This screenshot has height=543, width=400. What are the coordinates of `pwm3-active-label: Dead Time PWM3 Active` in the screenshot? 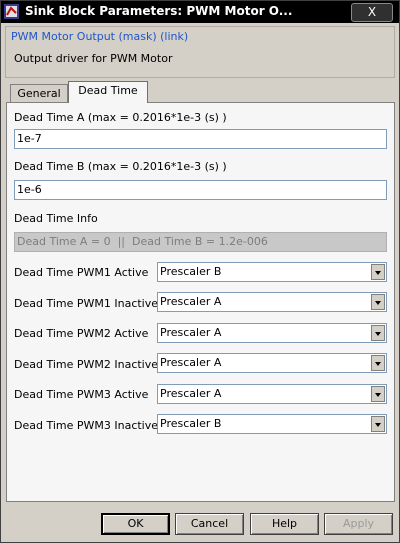 It's located at (81, 394).